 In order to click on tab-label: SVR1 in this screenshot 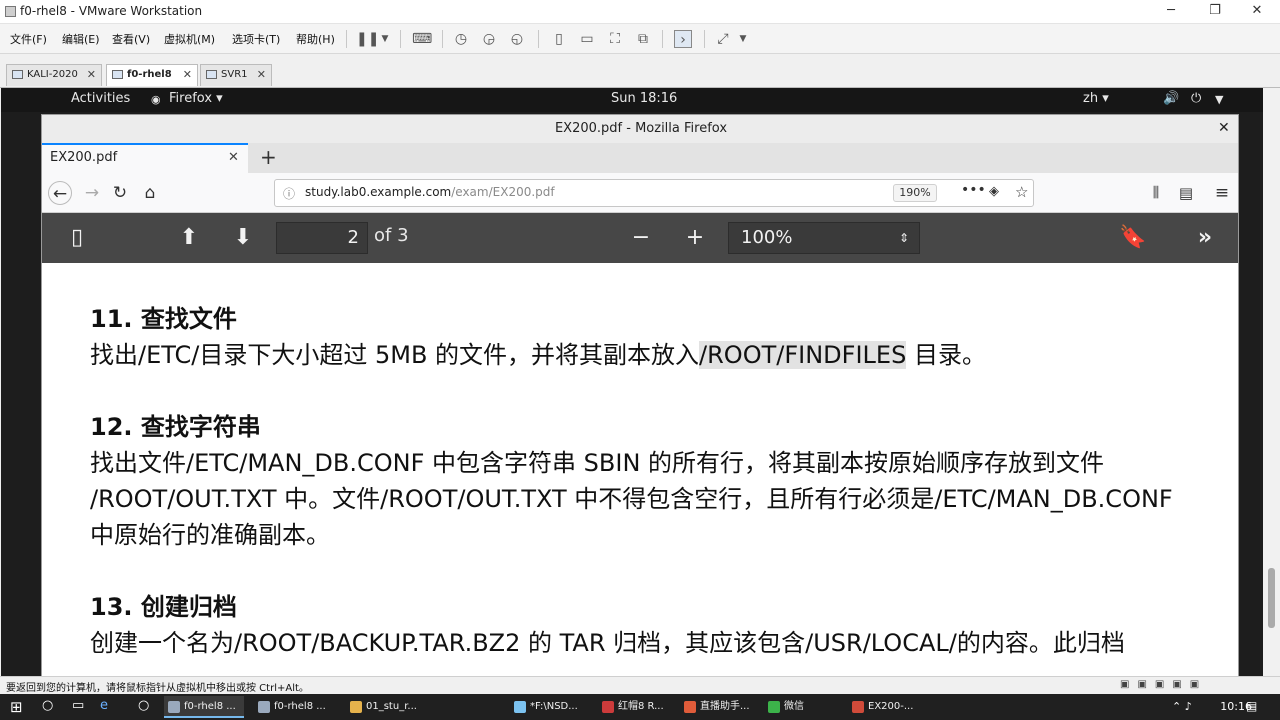, I will do `click(234, 74)`.